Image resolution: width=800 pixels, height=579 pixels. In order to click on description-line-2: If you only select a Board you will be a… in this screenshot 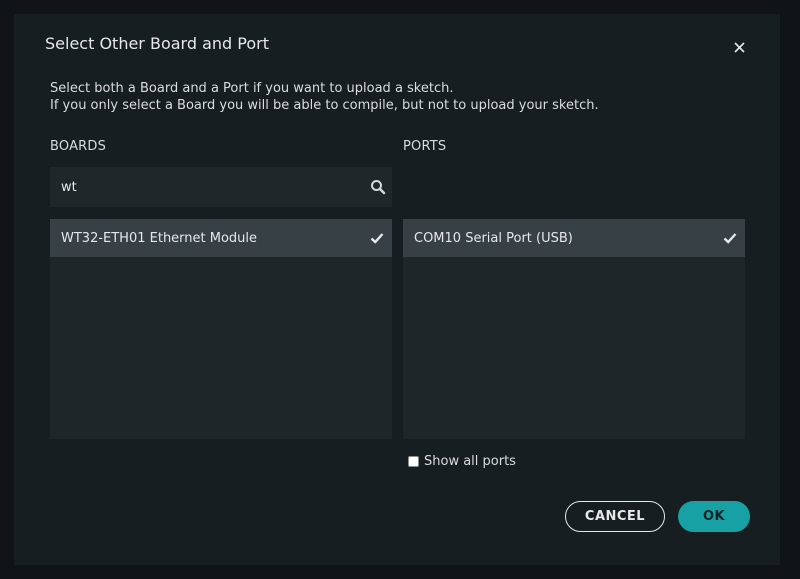, I will do `click(324, 105)`.